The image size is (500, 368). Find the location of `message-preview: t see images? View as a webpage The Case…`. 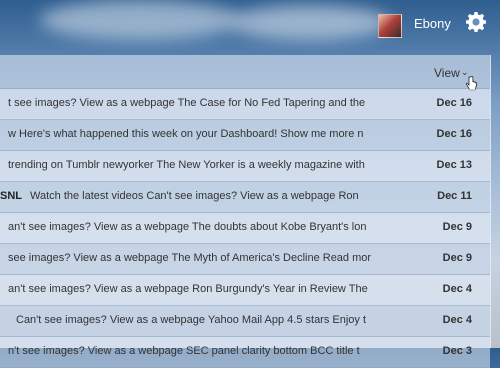

message-preview: t see images? View as a webpage The Case… is located at coordinates (187, 103).